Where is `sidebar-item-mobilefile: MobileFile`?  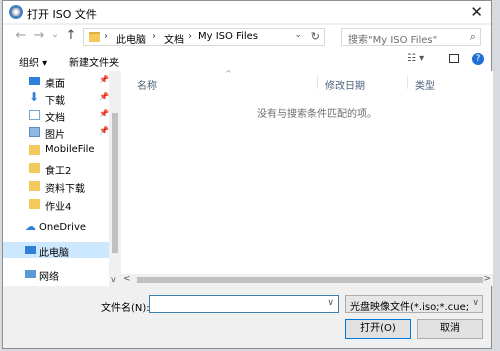 sidebar-item-mobilefile: MobileFile is located at coordinates (56, 150).